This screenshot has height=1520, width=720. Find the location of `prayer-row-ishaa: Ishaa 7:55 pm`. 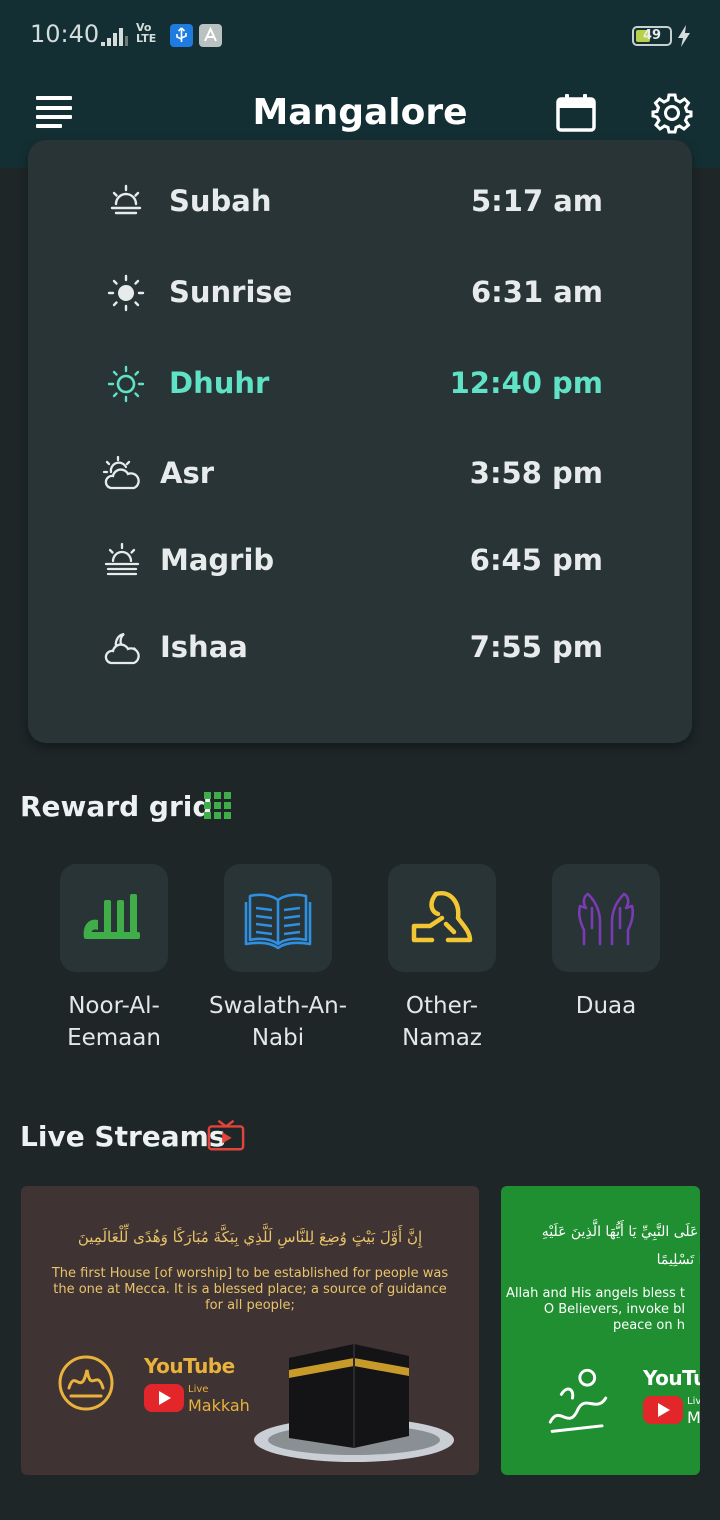

prayer-row-ishaa: Ishaa 7:55 pm is located at coordinates (360, 648).